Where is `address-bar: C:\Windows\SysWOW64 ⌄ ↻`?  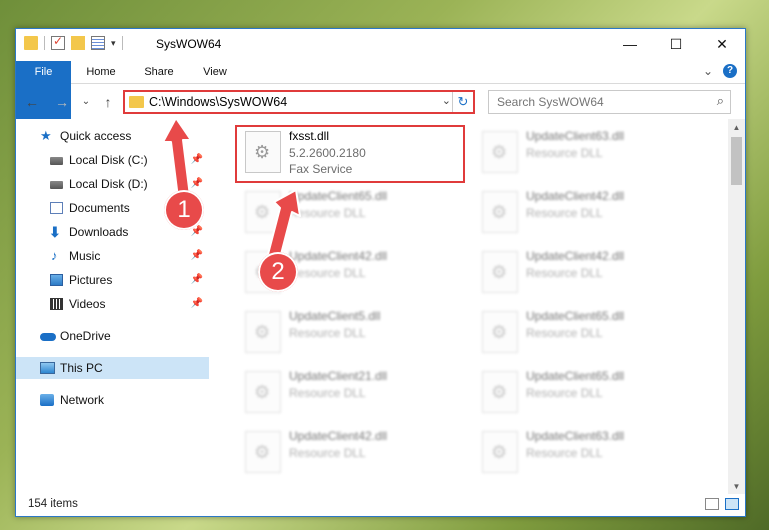 address-bar: C:\Windows\SysWOW64 ⌄ ↻ is located at coordinates (299, 102).